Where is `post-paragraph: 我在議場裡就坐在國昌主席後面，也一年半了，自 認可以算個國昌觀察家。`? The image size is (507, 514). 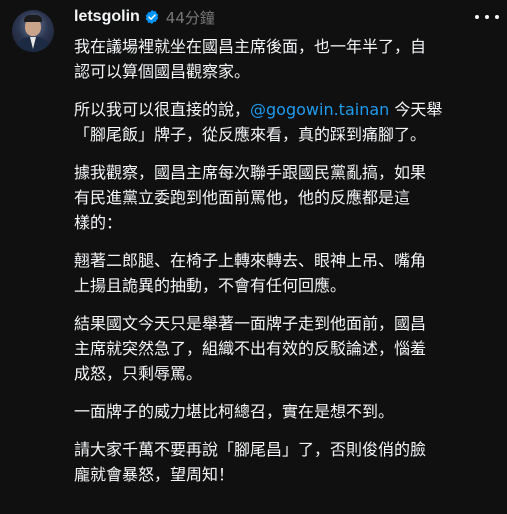
post-paragraph: 我在議場裡就坐在國昌主席後面，也一年半了，自 認可以算個國昌觀察家。 is located at coordinates (250, 59).